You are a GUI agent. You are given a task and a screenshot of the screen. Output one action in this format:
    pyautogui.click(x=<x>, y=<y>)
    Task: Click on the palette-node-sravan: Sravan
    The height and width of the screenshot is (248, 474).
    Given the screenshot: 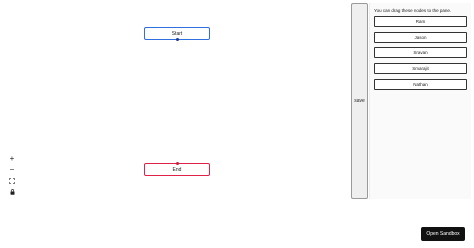 What is the action you would take?
    pyautogui.click(x=420, y=53)
    